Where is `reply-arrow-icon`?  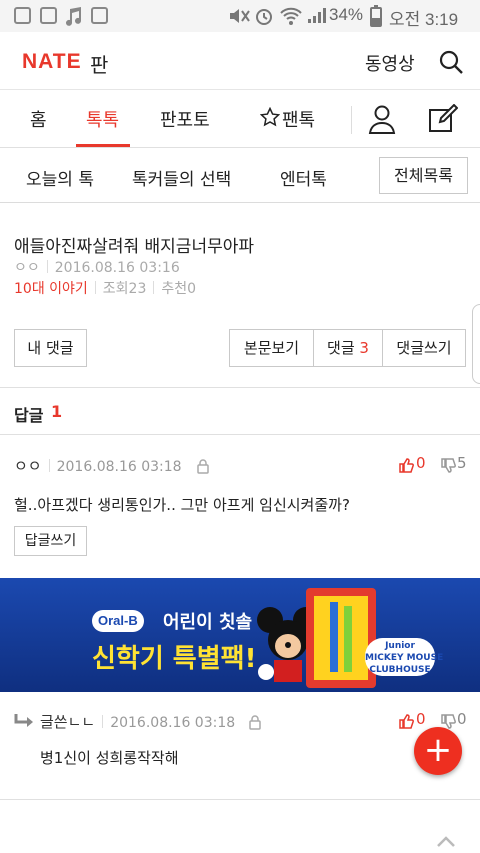
reply-arrow-icon is located at coordinates (23, 720).